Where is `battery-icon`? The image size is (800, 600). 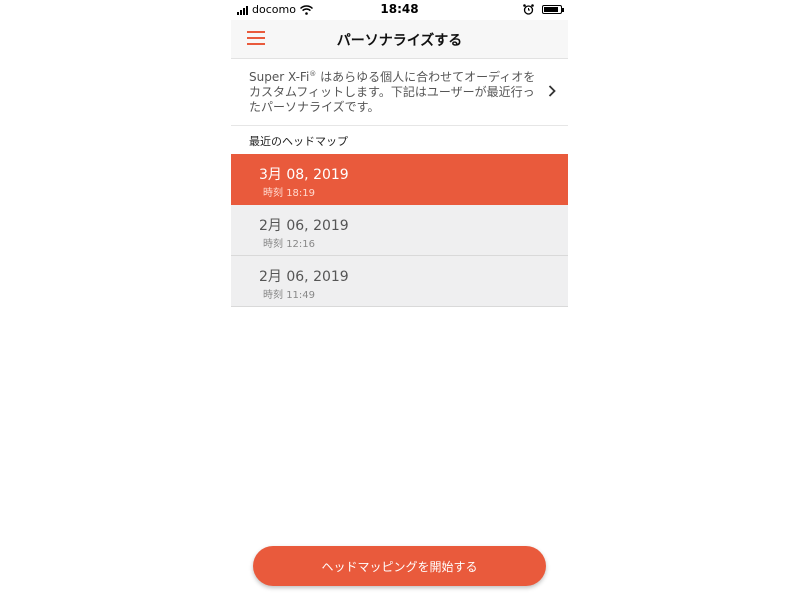 battery-icon is located at coordinates (553, 9).